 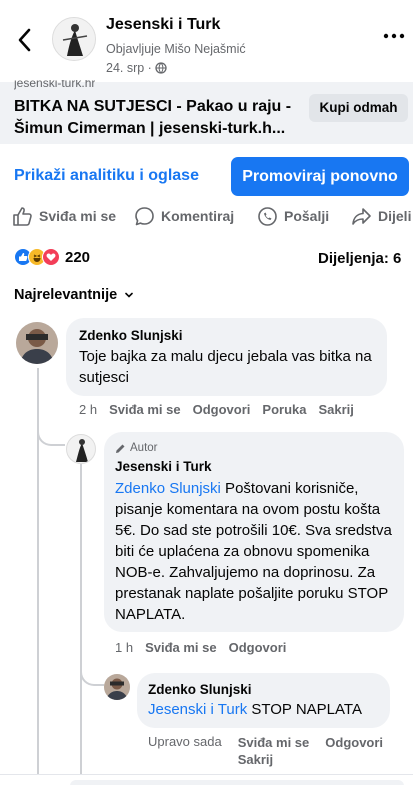 What do you see at coordinates (395, 216) in the screenshot?
I see `share-label: Dijeli` at bounding box center [395, 216].